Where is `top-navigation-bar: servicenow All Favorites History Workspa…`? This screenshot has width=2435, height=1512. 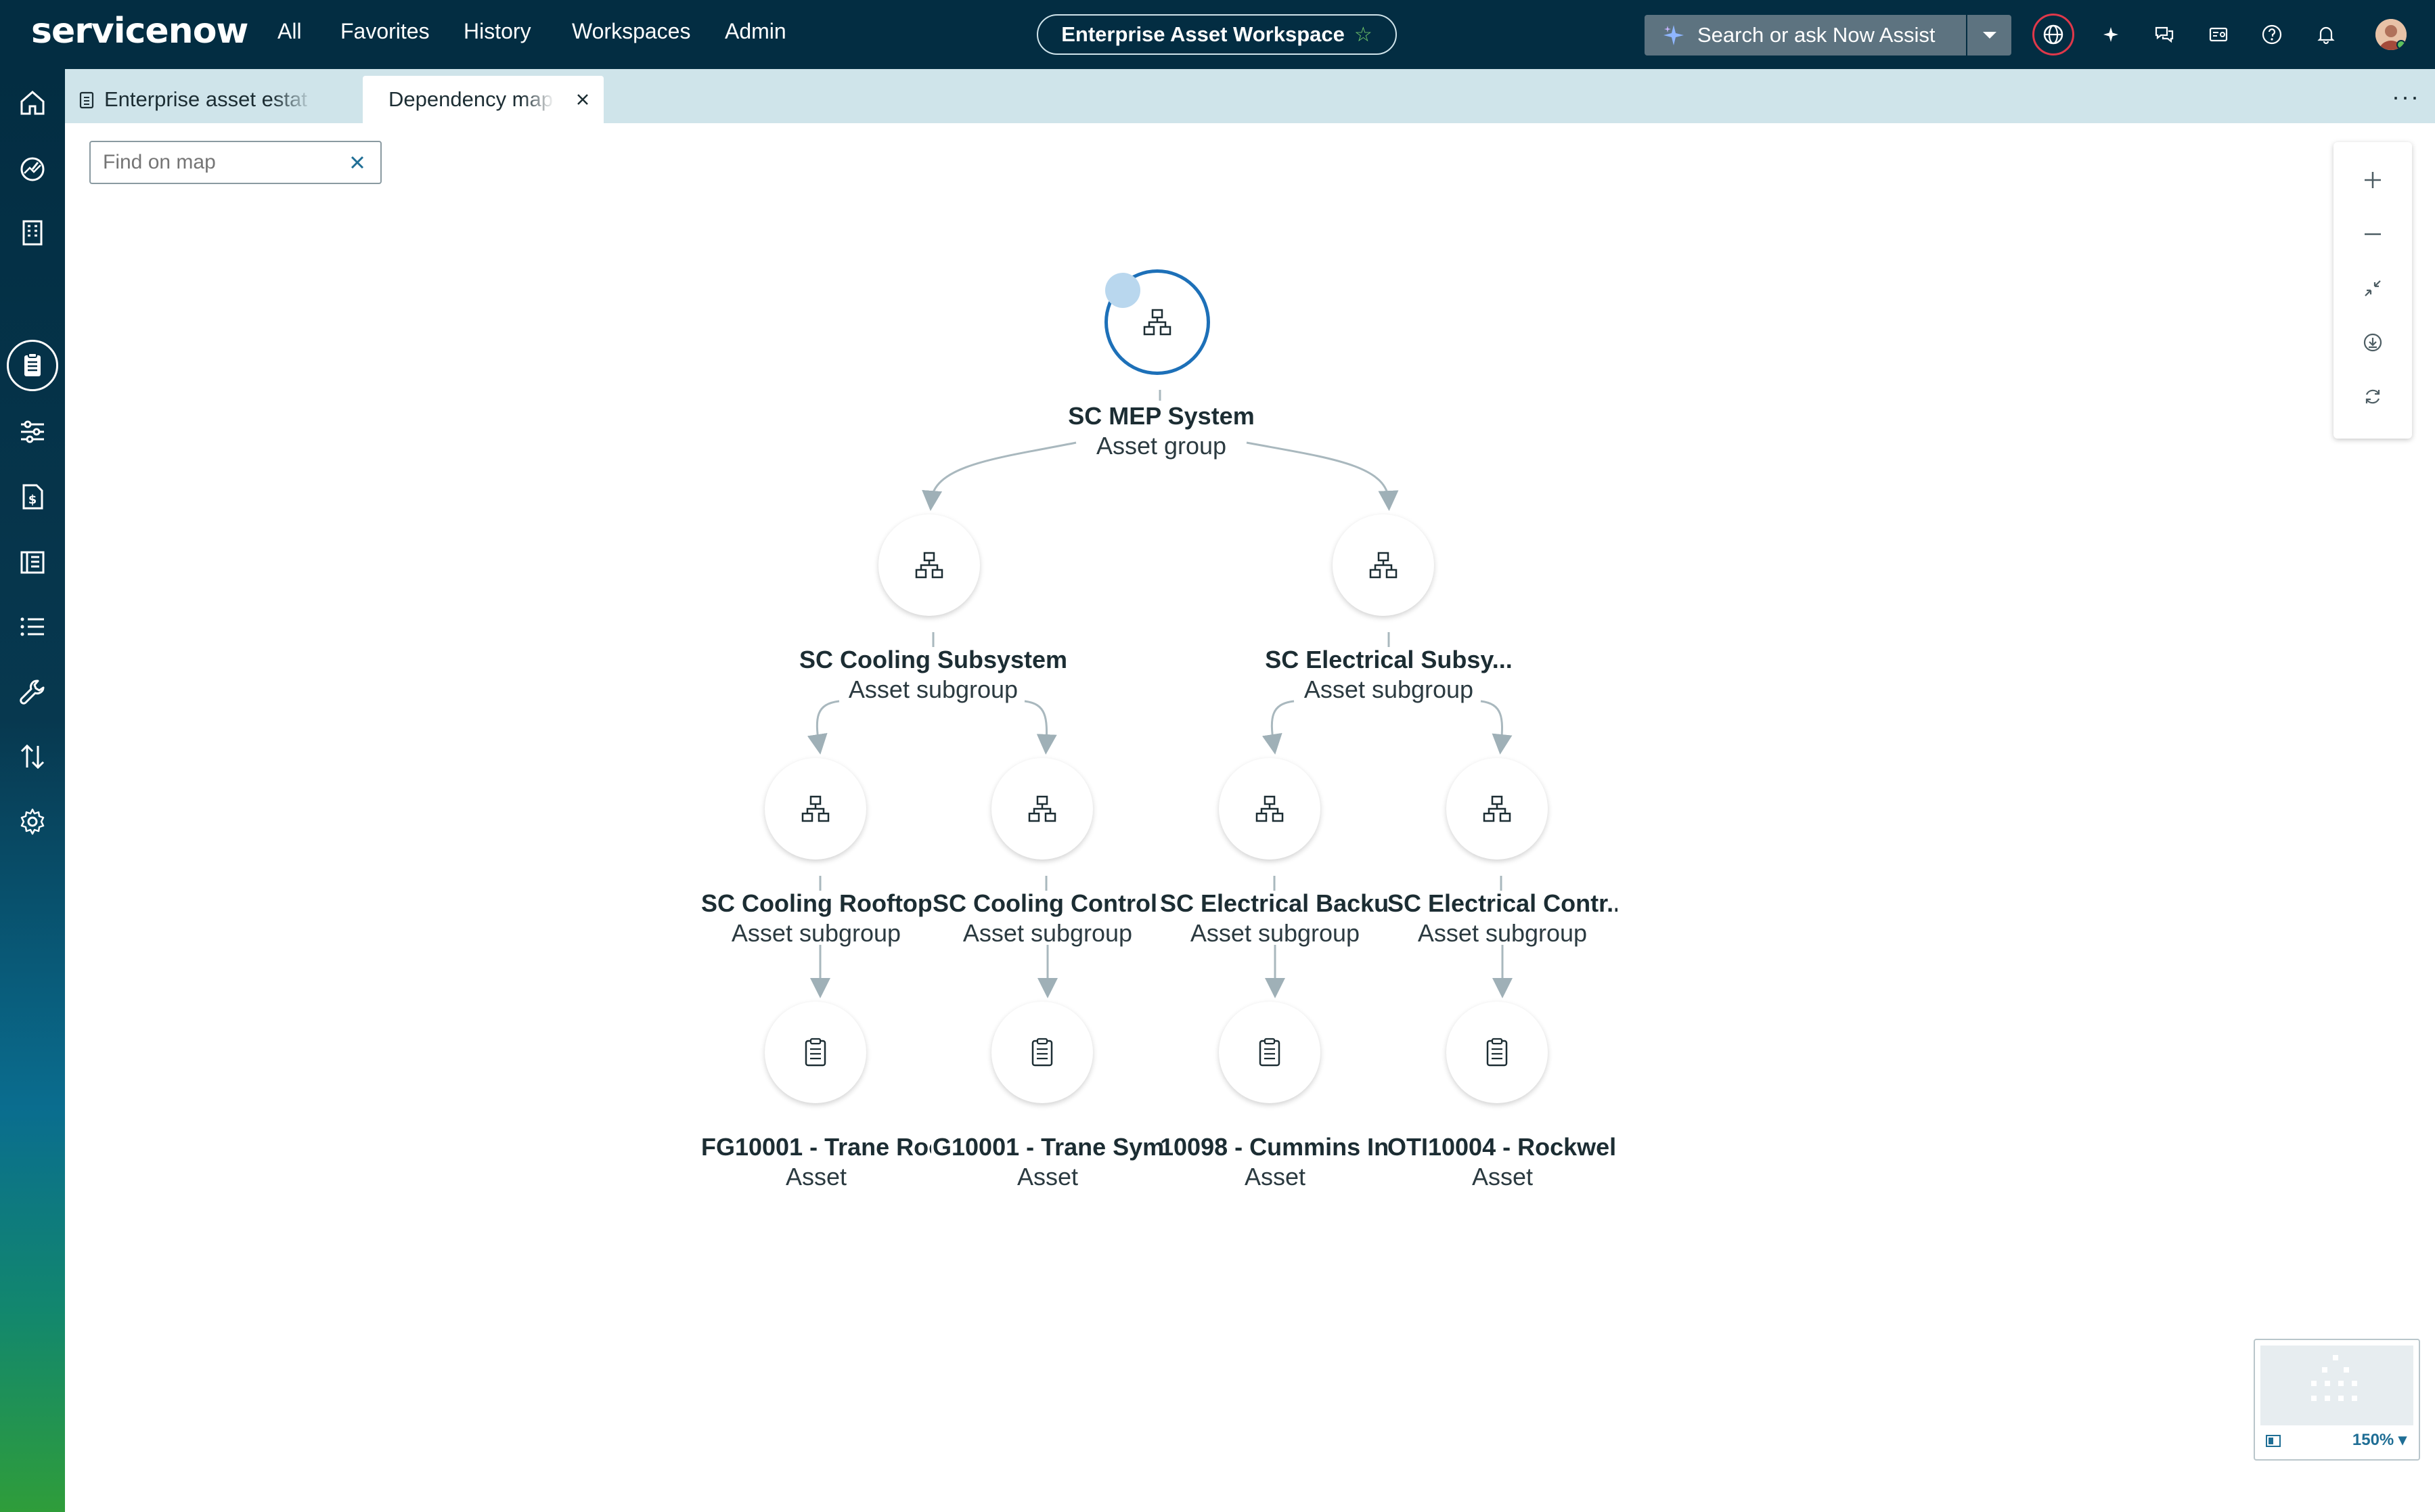
top-navigation-bar: servicenow All Favorites History Workspa… is located at coordinates (1217, 34).